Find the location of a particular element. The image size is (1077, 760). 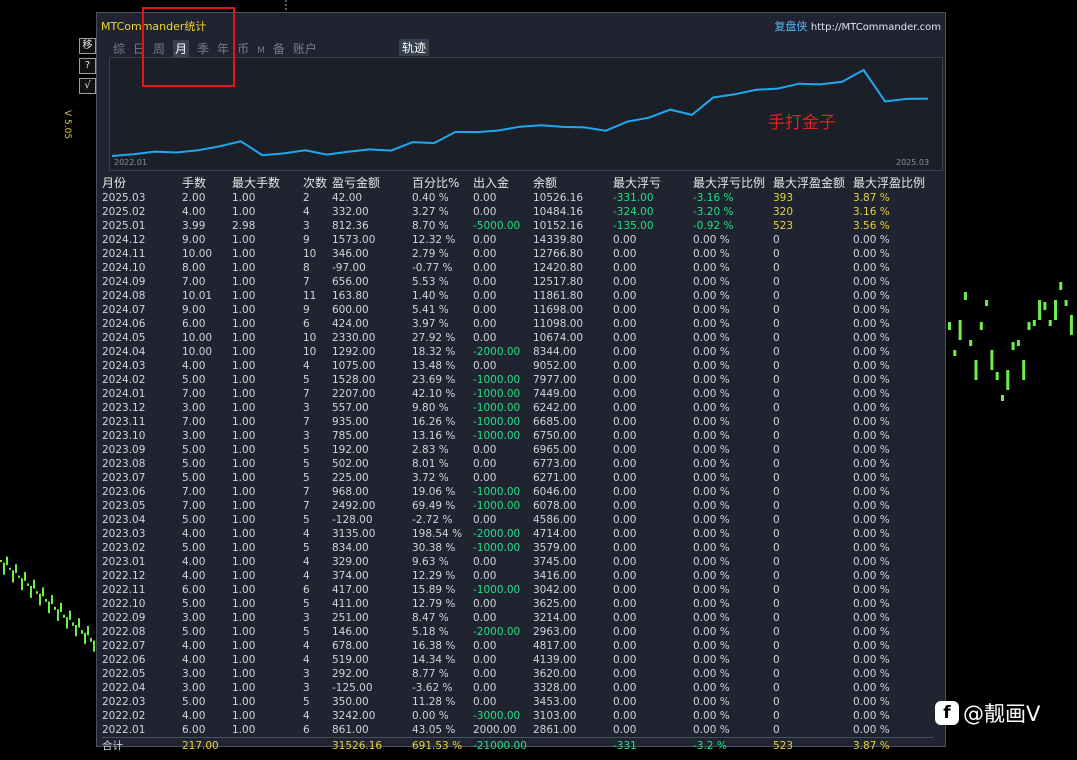

annotation-text: 手打金子 is located at coordinates (802, 123).